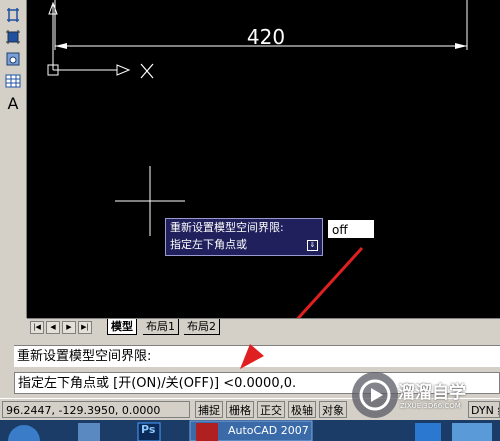  Describe the element at coordinates (375, 395) in the screenshot. I see `watermark-logo-icon` at that location.